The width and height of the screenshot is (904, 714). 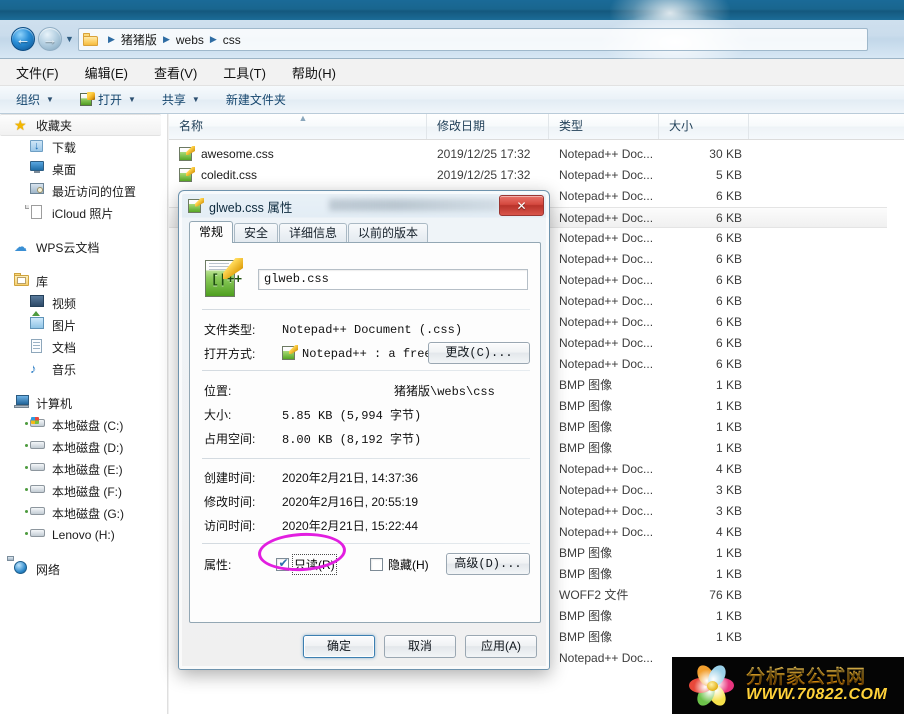 What do you see at coordinates (473, 39) in the screenshot?
I see `breadcrumb: ▶ 猪猪版 ▶ webs ▶ css` at bounding box center [473, 39].